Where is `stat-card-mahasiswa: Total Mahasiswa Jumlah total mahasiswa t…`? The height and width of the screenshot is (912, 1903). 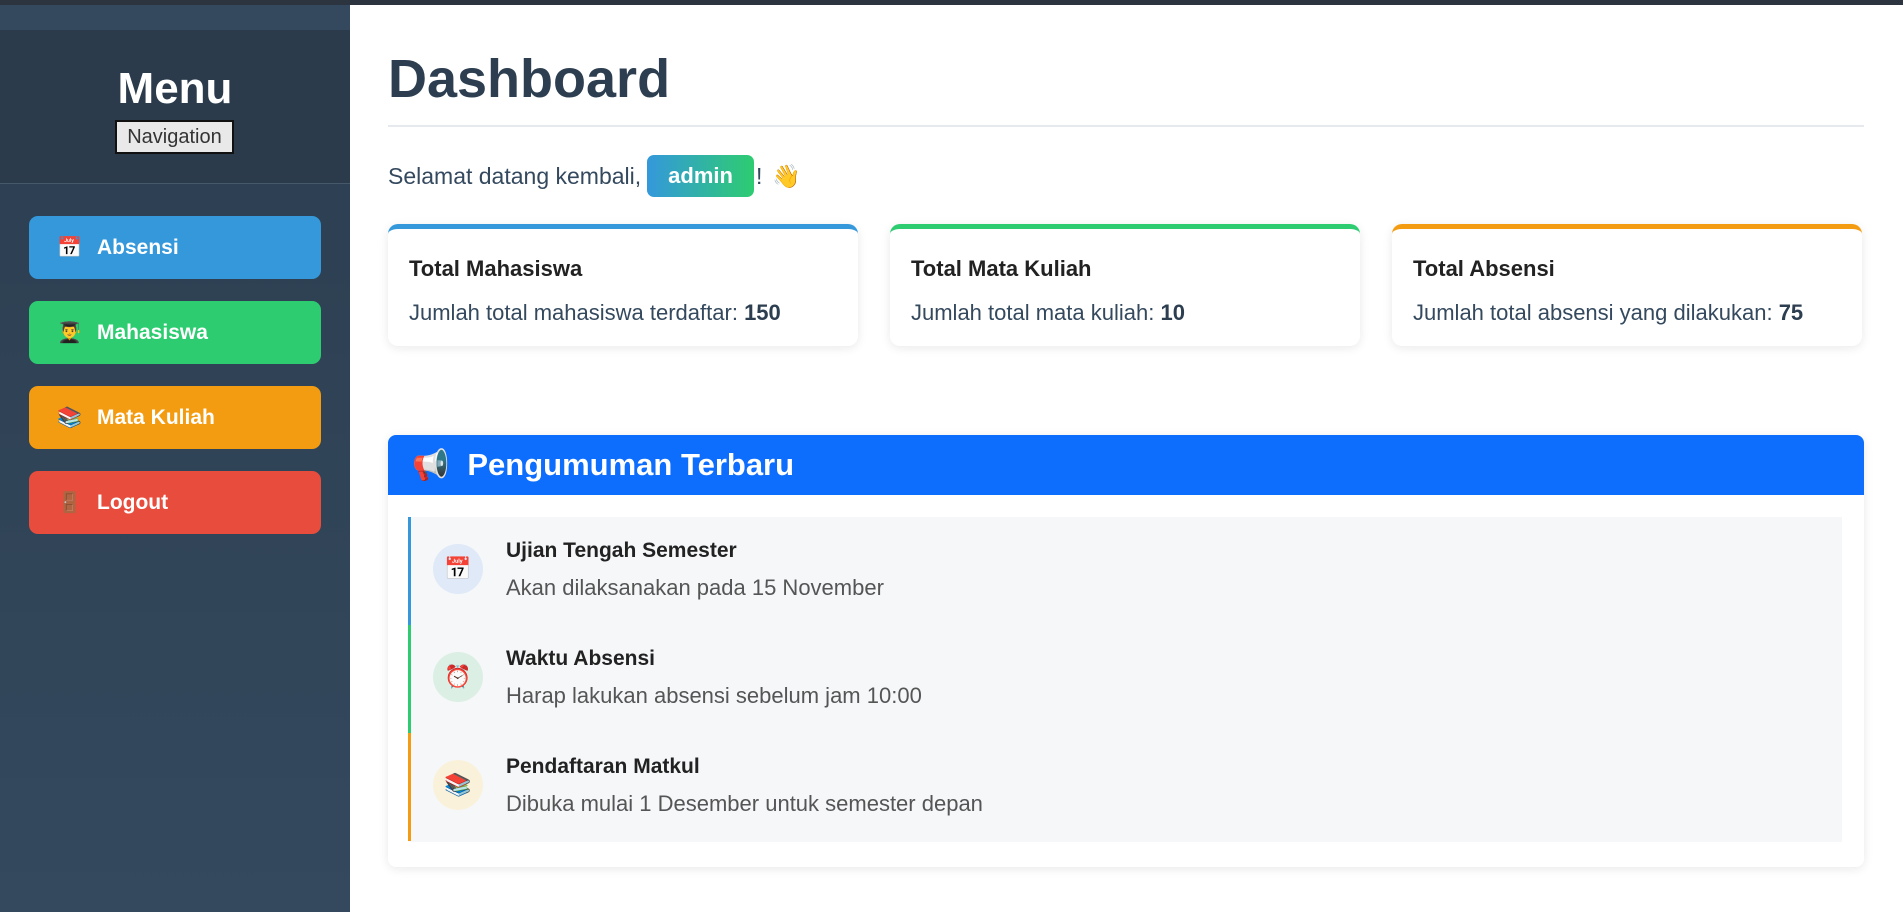
stat-card-mahasiswa: Total Mahasiswa Jumlah total mahasiswa t… is located at coordinates (623, 285).